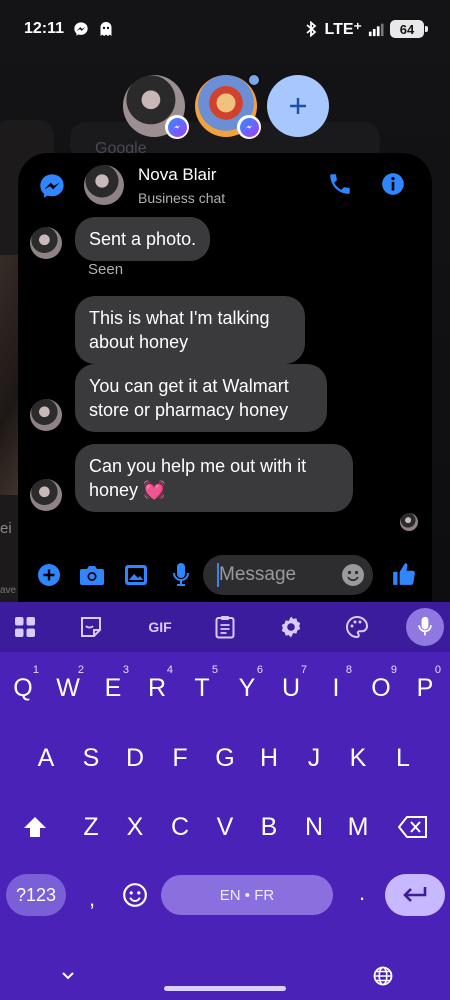 Image resolution: width=450 pixels, height=1000 pixels. What do you see at coordinates (314, 758) in the screenshot?
I see `key-j: J` at bounding box center [314, 758].